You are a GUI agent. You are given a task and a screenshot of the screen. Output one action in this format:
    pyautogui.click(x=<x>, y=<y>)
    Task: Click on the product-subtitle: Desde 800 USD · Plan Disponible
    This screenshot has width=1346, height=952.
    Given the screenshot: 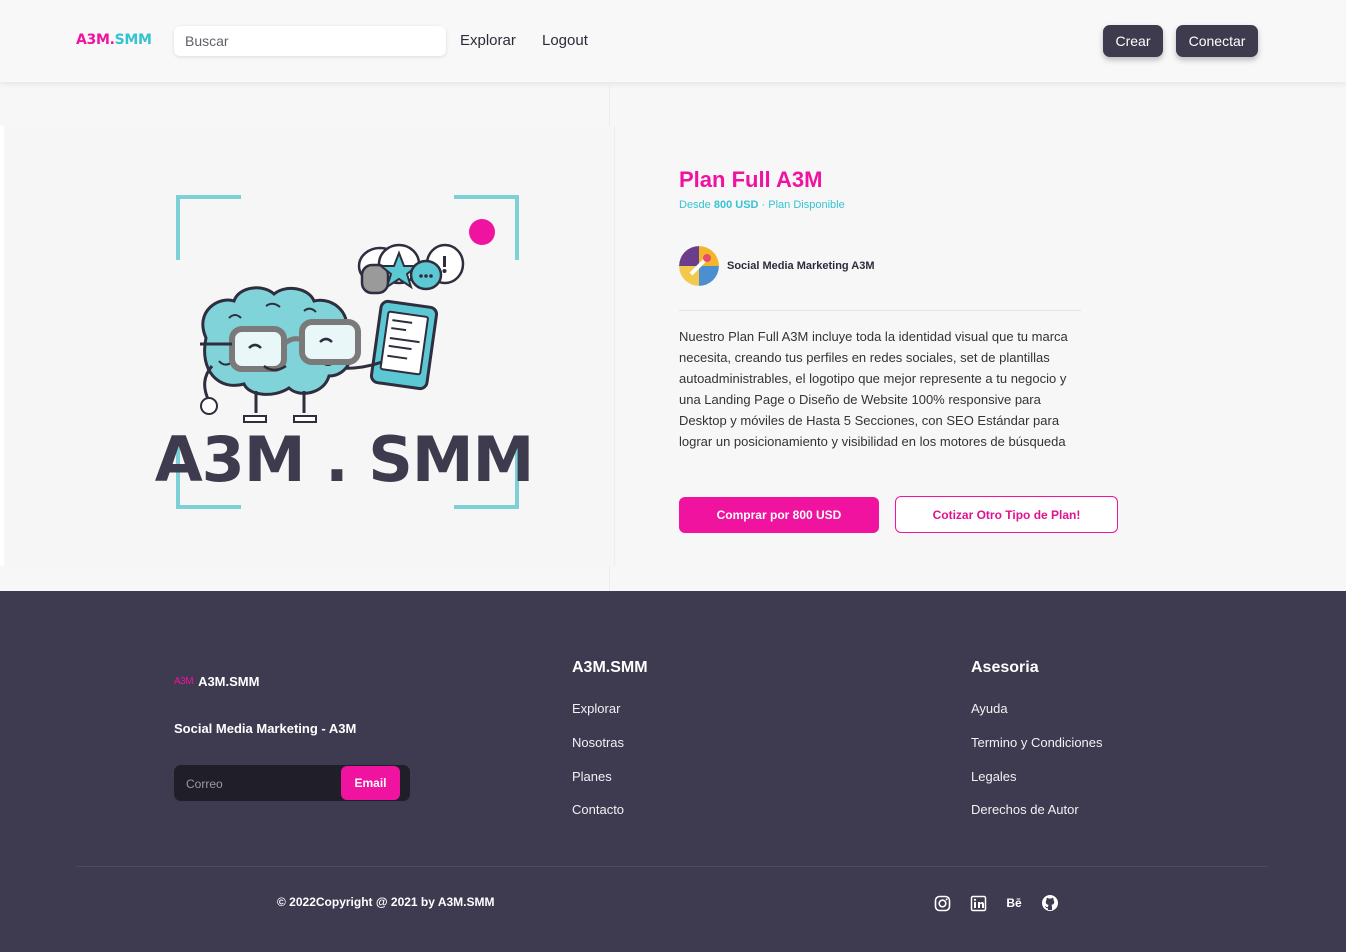 What is the action you would take?
    pyautogui.click(x=762, y=205)
    